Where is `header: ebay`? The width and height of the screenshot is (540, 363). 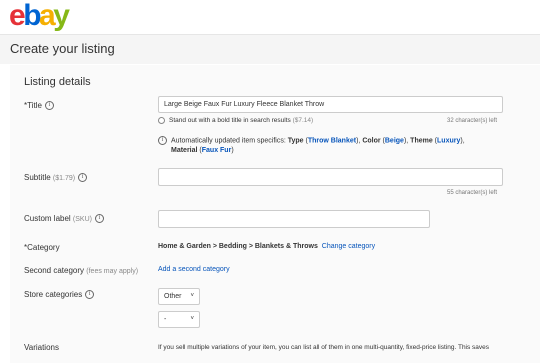
header: ebay is located at coordinates (270, 17).